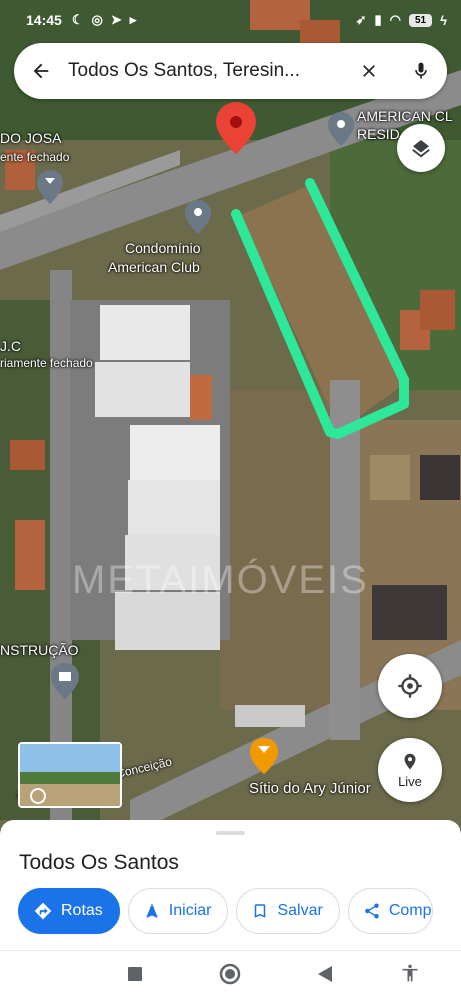 This screenshot has width=461, height=1000. I want to click on layers-icon, so click(421, 149).